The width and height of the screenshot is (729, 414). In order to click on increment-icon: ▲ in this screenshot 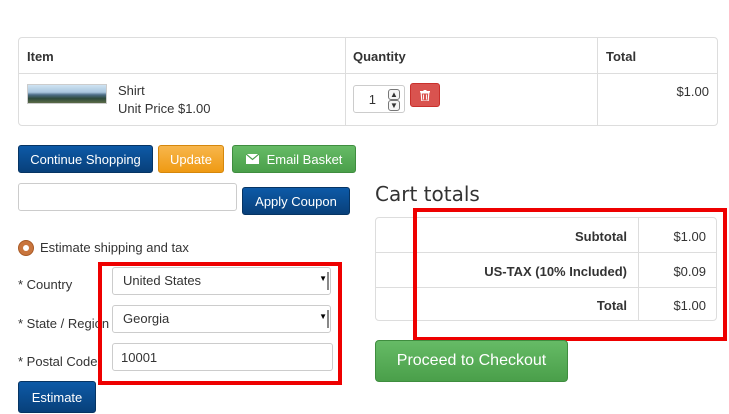, I will do `click(394, 94)`.